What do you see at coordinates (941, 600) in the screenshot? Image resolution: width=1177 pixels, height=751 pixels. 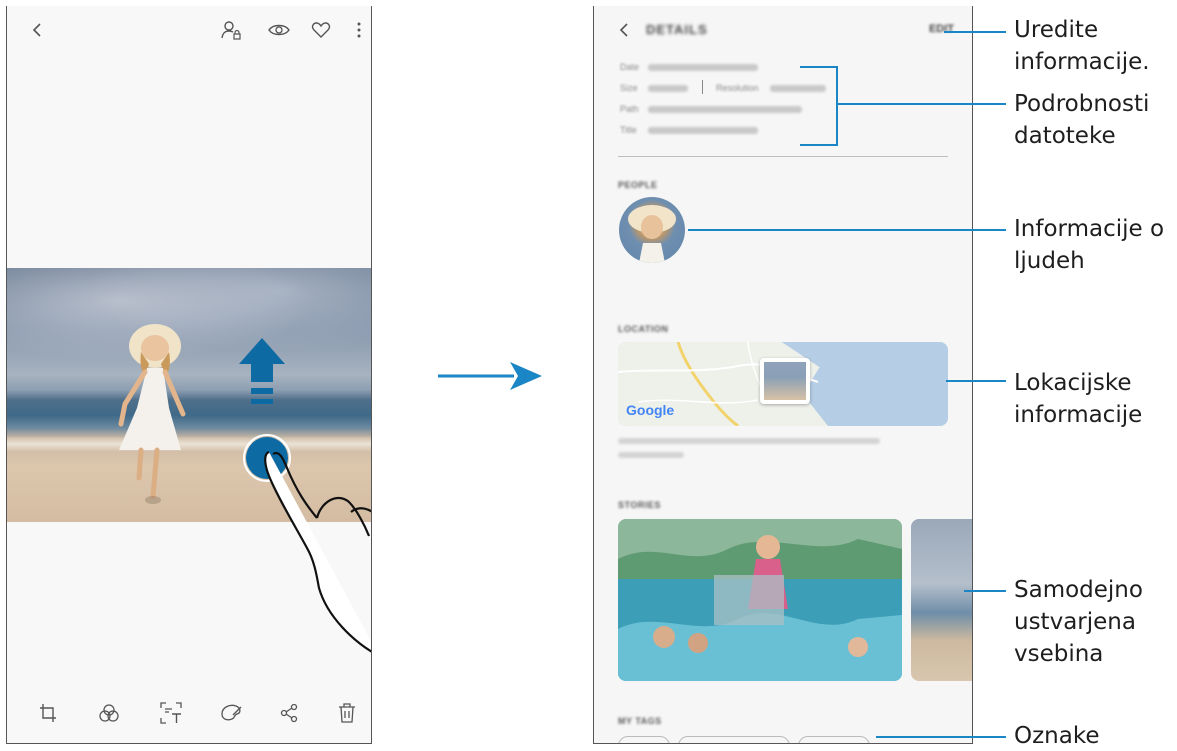 I see `story-card-next` at bounding box center [941, 600].